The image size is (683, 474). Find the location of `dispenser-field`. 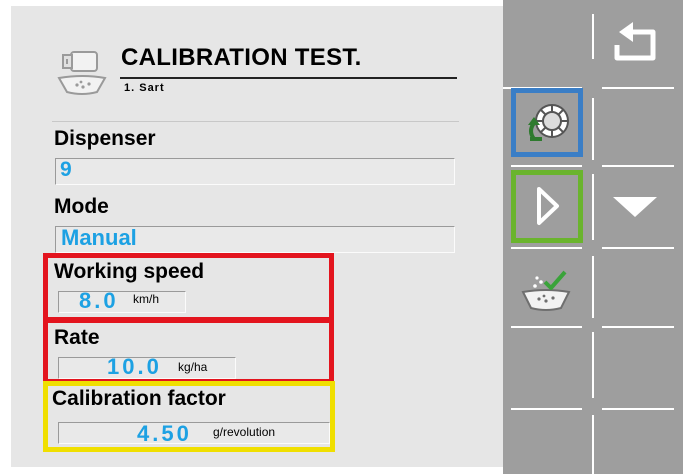

dispenser-field is located at coordinates (255, 171).